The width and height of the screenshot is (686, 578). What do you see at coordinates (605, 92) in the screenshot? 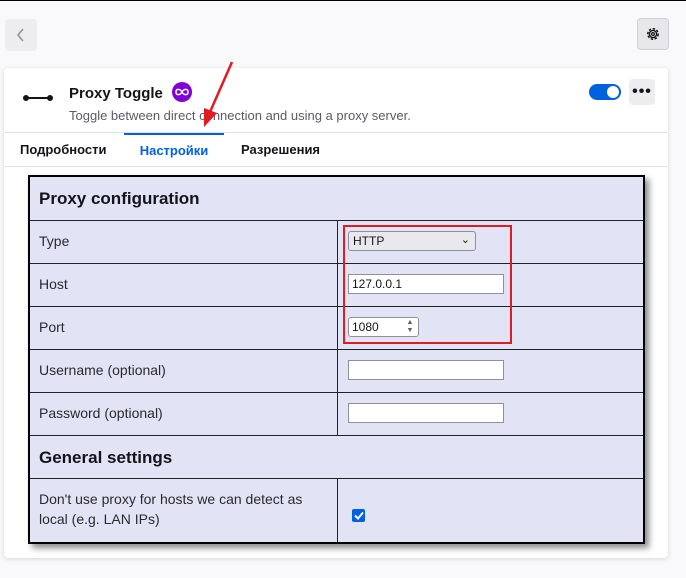
I see `addon-enable-toggle` at bounding box center [605, 92].